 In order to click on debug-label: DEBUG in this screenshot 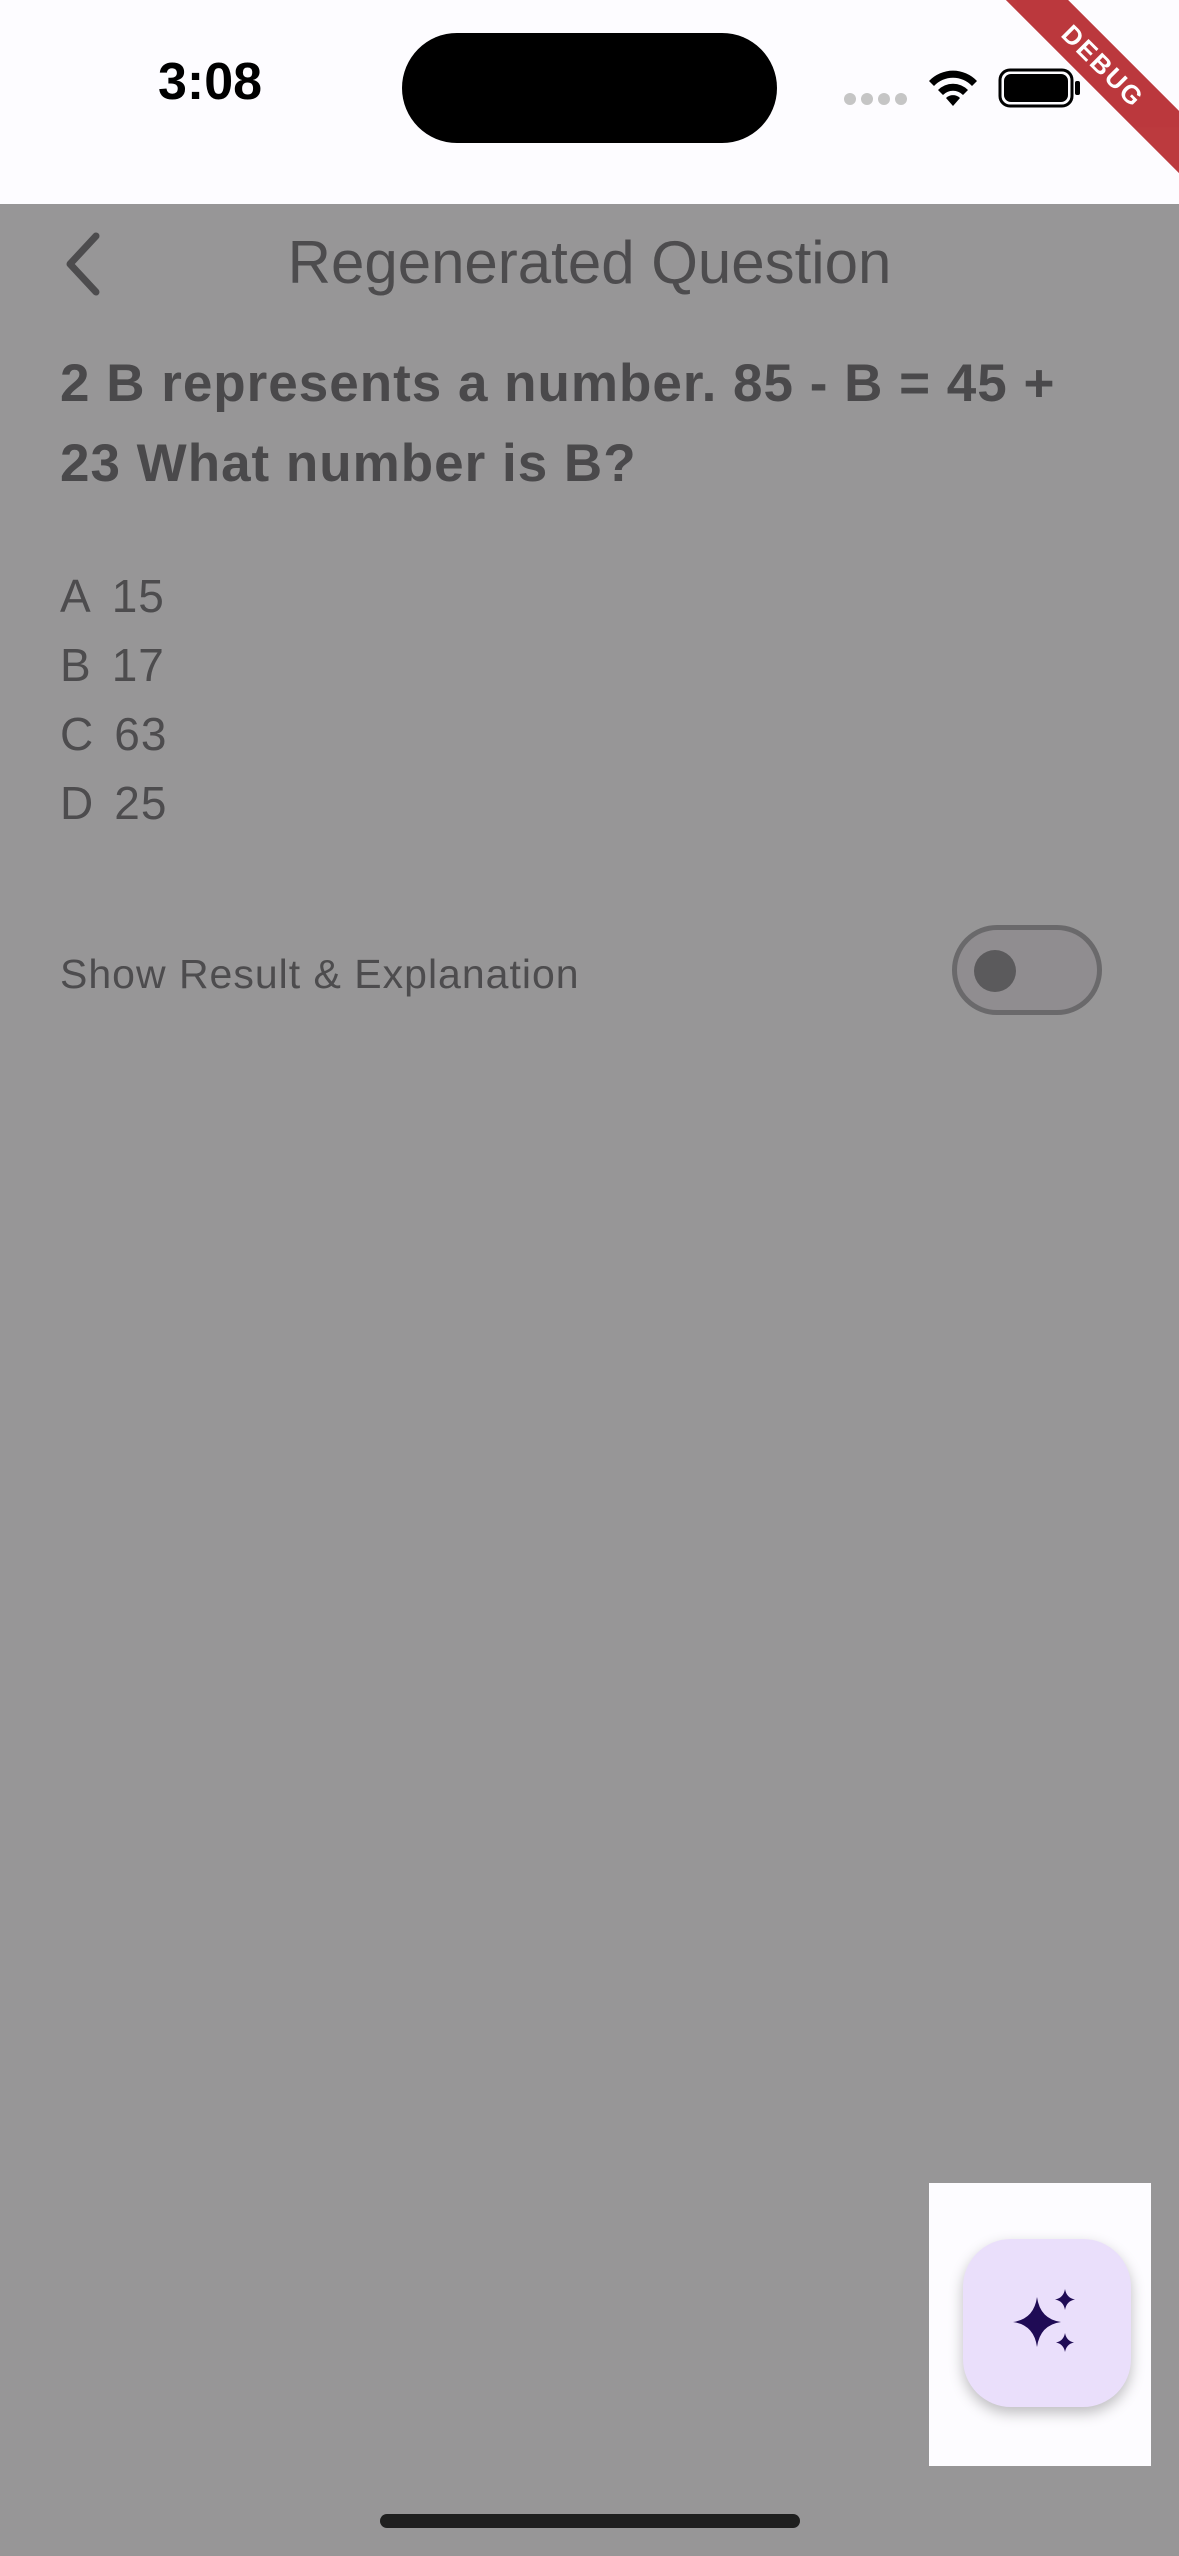, I will do `click(1089, 90)`.